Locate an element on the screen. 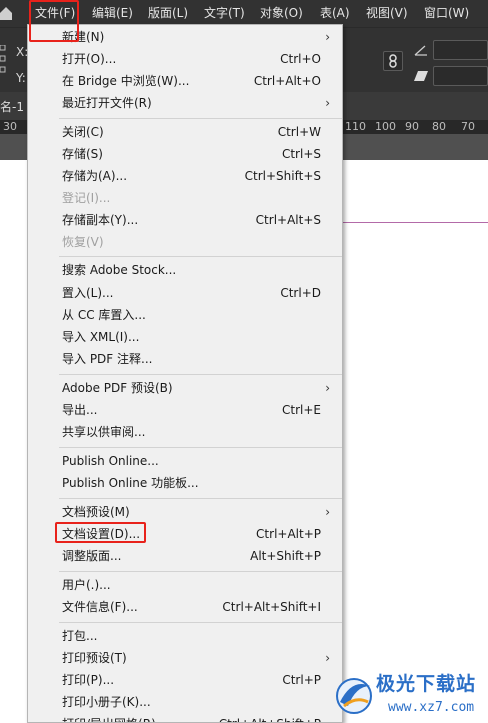 This screenshot has height=723, width=488. menu-item-save: 存储(S) Ctrl+S is located at coordinates (185, 154).